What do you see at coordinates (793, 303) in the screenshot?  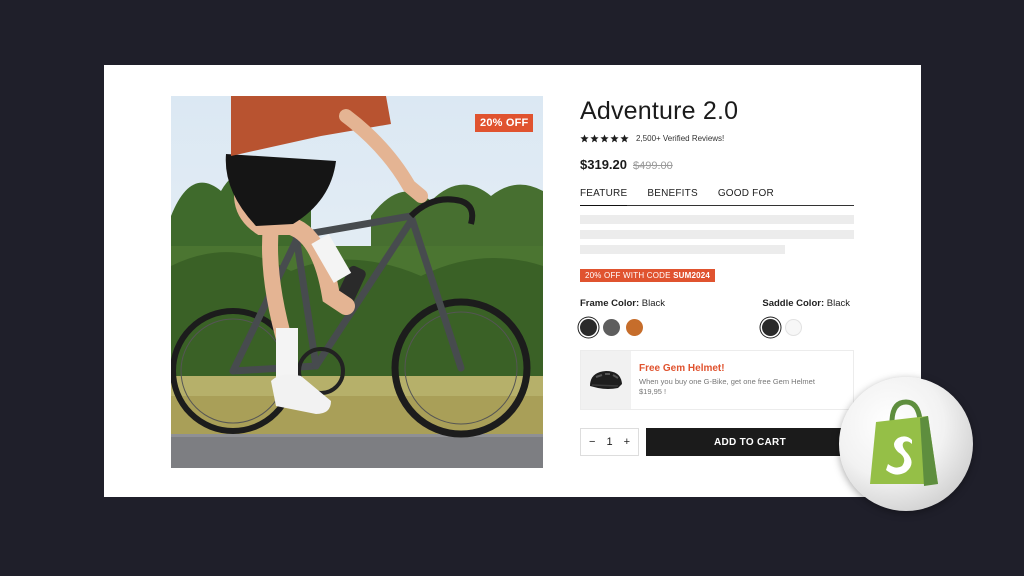 I see `saddle-color-title: Saddle Color:` at bounding box center [793, 303].